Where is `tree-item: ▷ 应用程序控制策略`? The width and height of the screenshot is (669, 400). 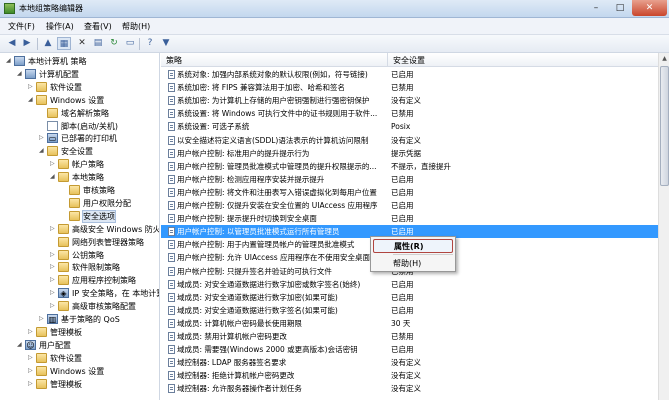
tree-item: ▷ 应用程序控制策略 is located at coordinates (79, 280).